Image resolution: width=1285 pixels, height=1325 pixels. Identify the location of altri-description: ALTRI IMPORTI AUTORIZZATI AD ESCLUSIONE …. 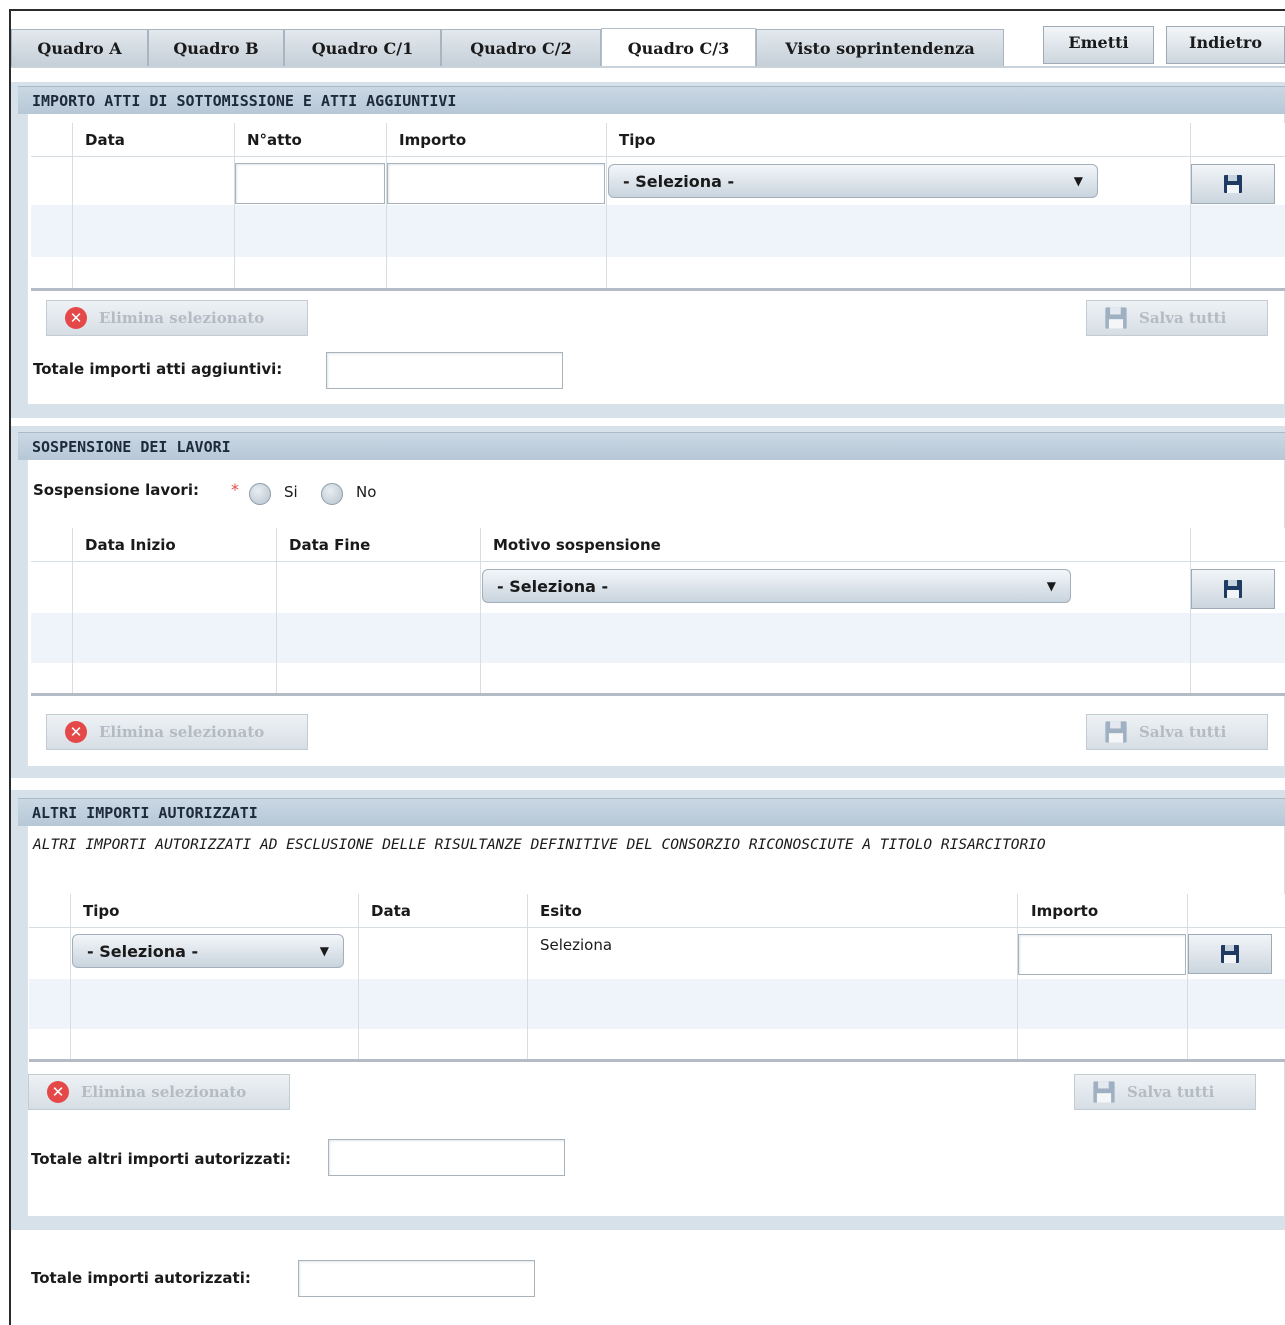
(539, 845).